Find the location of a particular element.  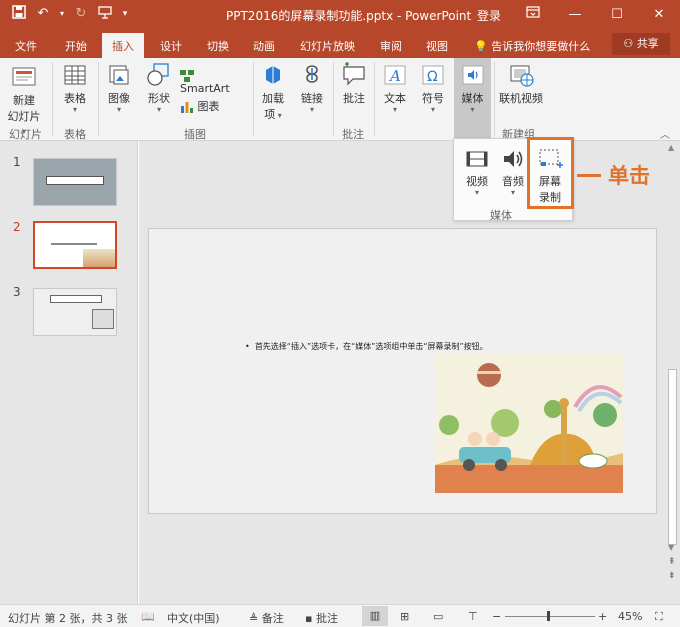

zoom-slider-handle is located at coordinates (548, 616).